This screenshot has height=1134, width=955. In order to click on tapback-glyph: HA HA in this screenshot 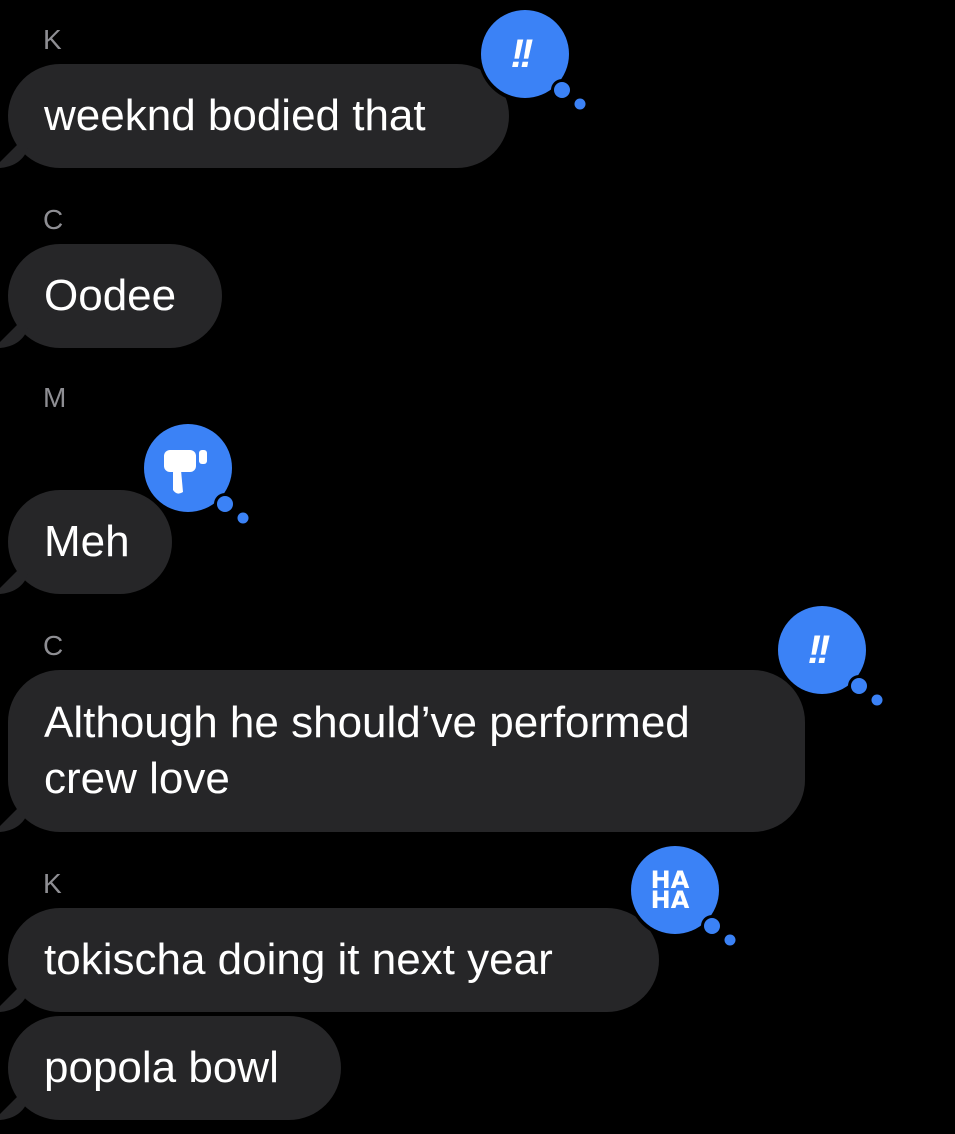, I will do `click(670, 890)`.